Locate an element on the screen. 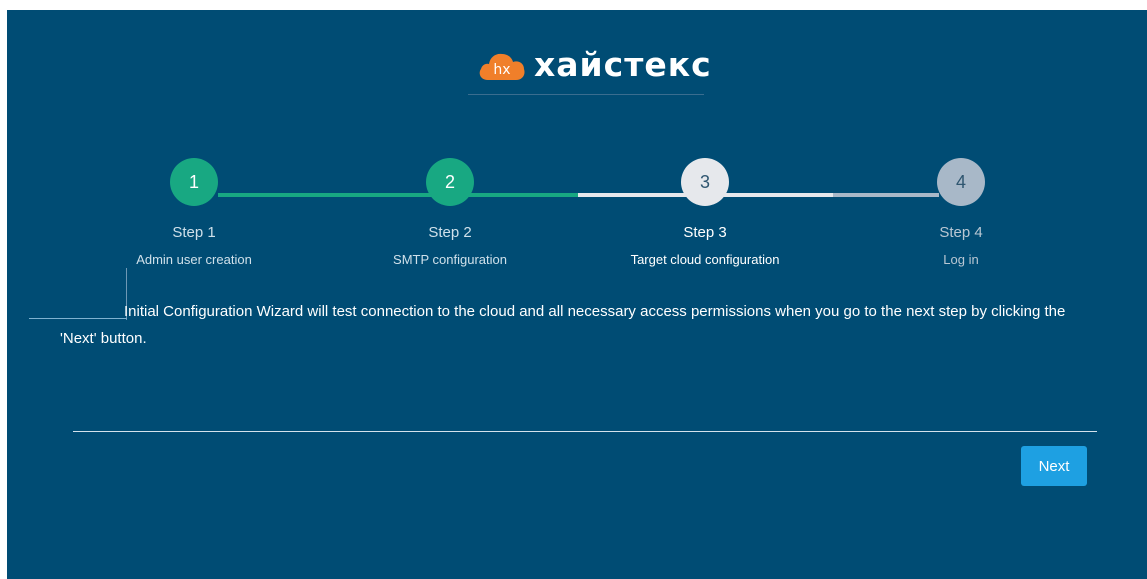  brand-logo: hx хайстекс is located at coordinates (589, 69).